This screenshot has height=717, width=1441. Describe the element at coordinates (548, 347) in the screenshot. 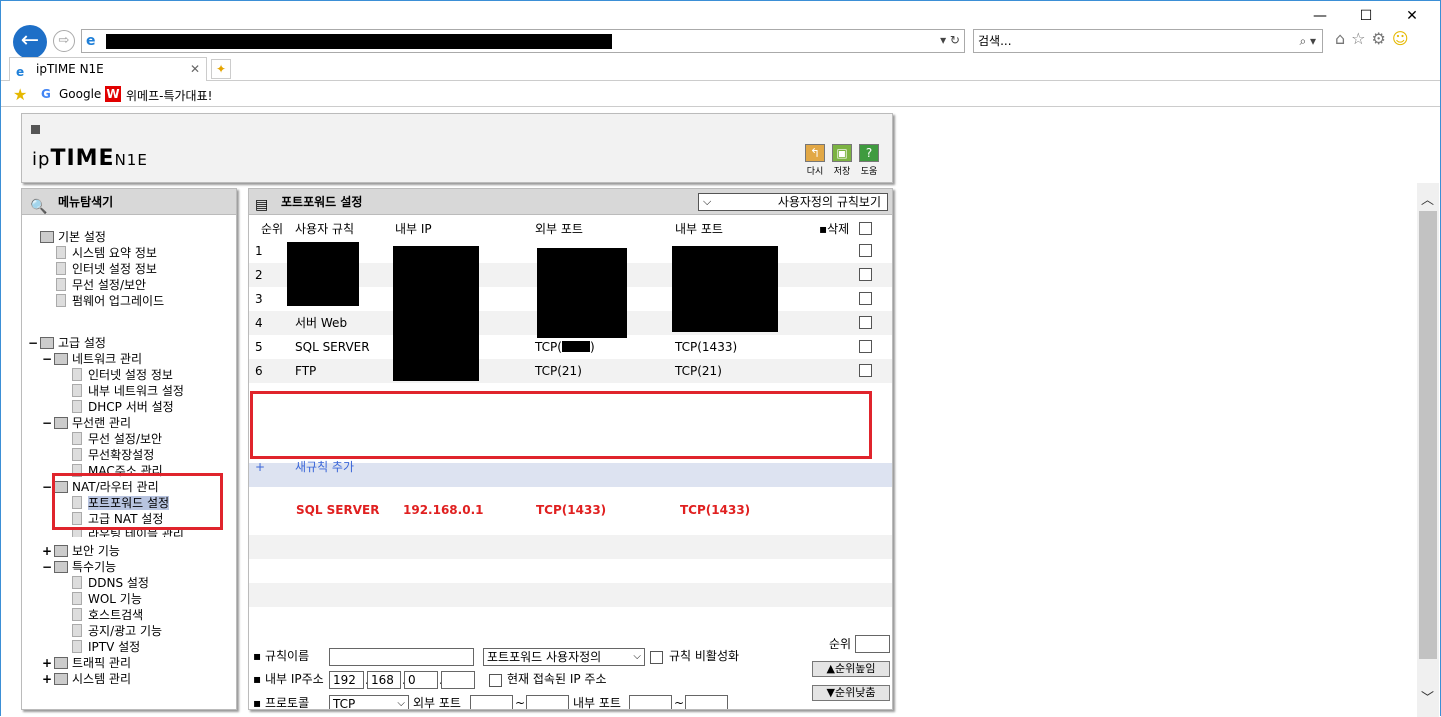

I see `row-ext-prefix: TCP(` at that location.